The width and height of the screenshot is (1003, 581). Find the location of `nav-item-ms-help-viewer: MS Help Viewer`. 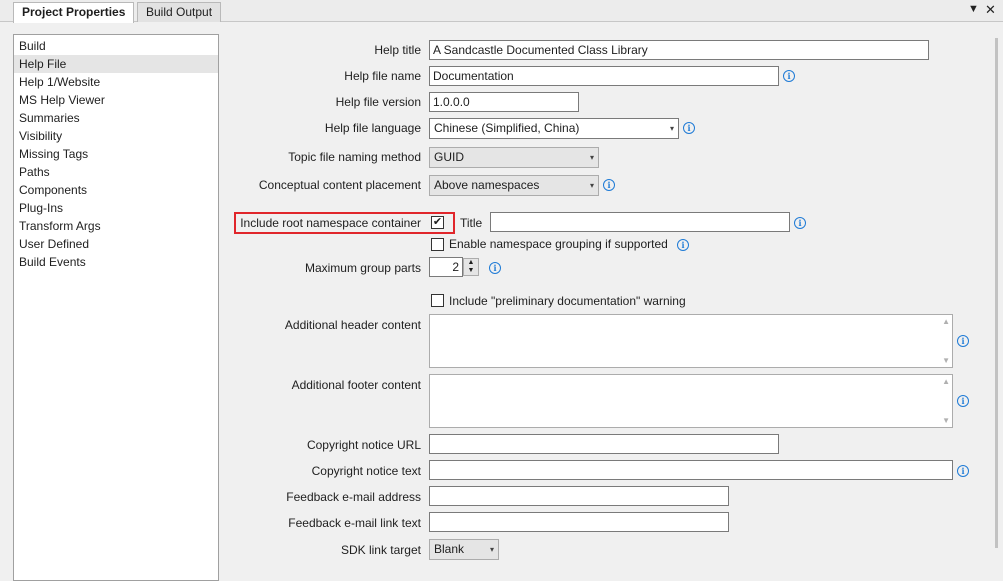

nav-item-ms-help-viewer: MS Help Viewer is located at coordinates (116, 100).